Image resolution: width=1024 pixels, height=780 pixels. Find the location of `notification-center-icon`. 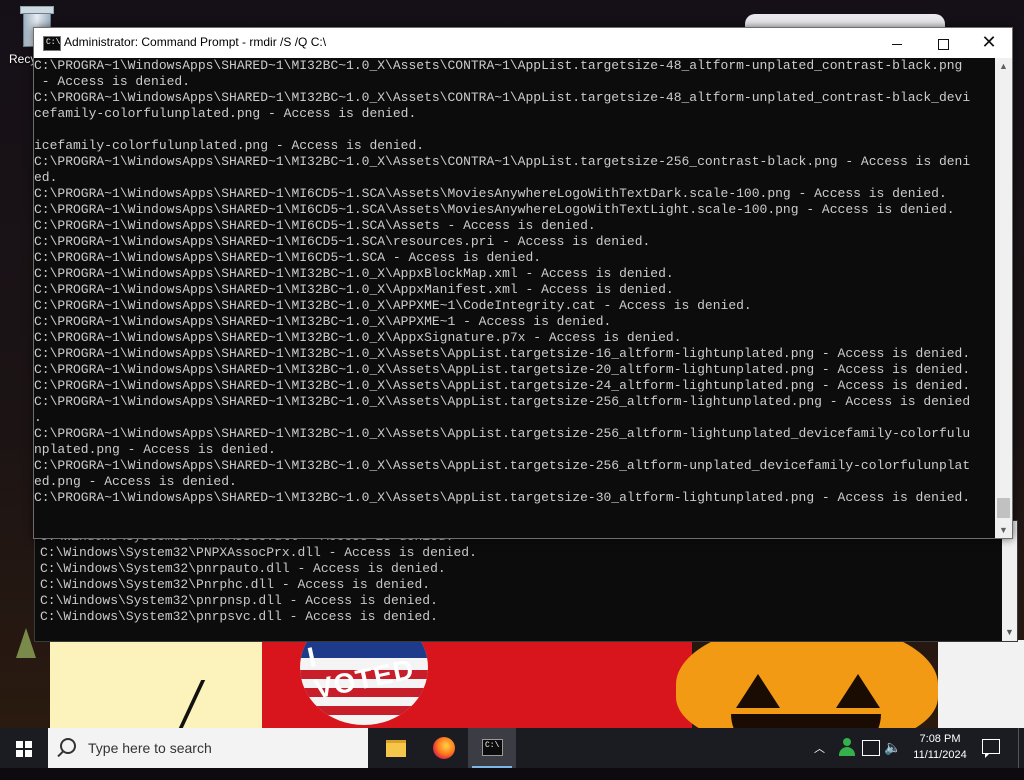

notification-center-icon is located at coordinates (991, 748).